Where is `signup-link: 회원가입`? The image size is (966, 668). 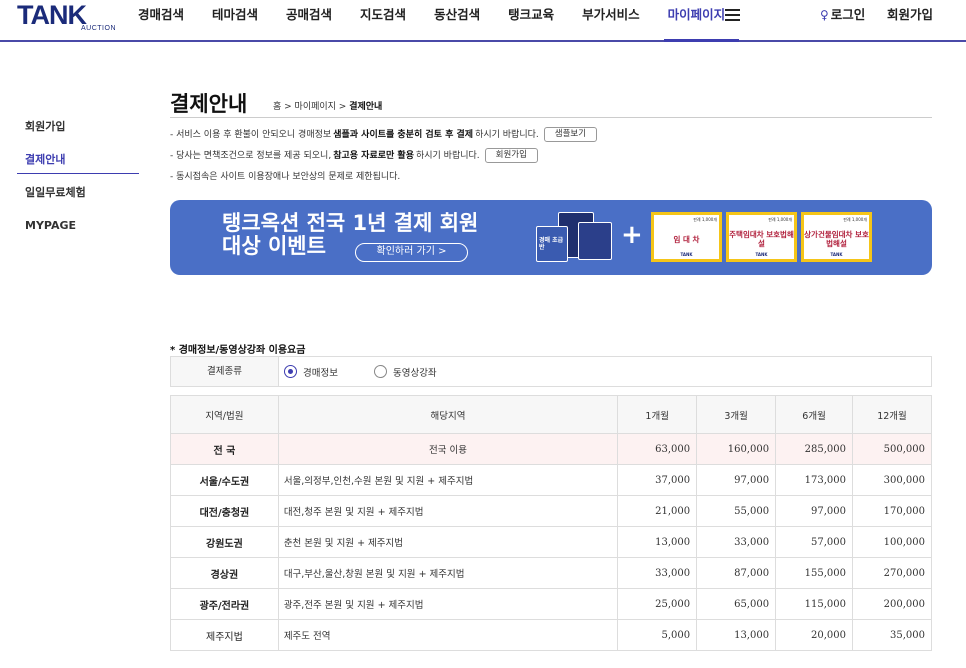
signup-link: 회원가입 is located at coordinates (910, 15).